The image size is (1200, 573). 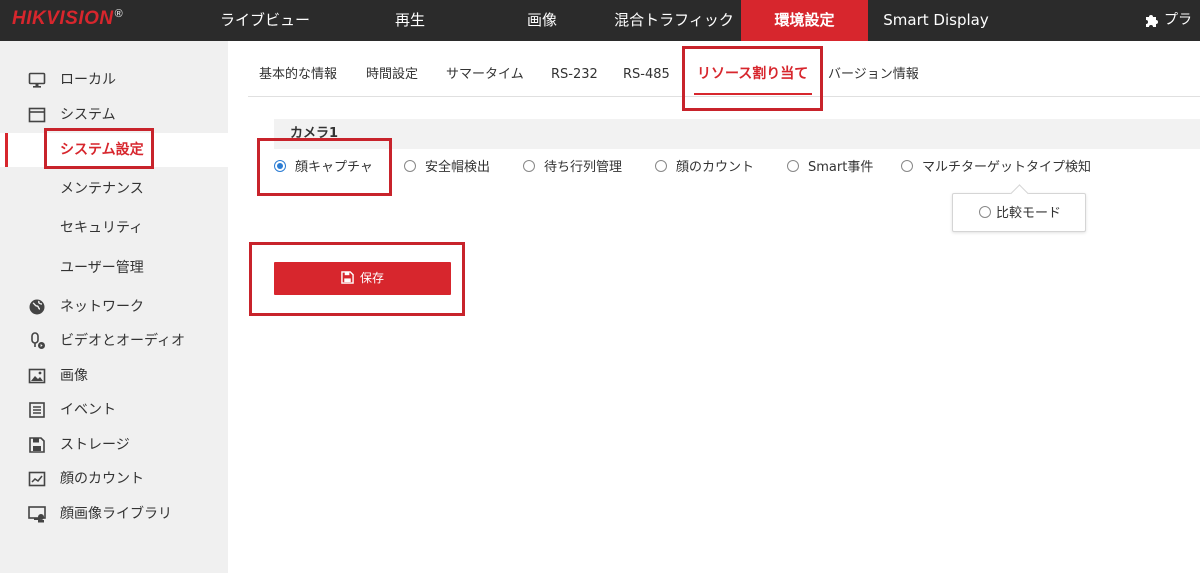 What do you see at coordinates (114, 268) in the screenshot?
I see `sidebar-item-user-management: ユーザー管理` at bounding box center [114, 268].